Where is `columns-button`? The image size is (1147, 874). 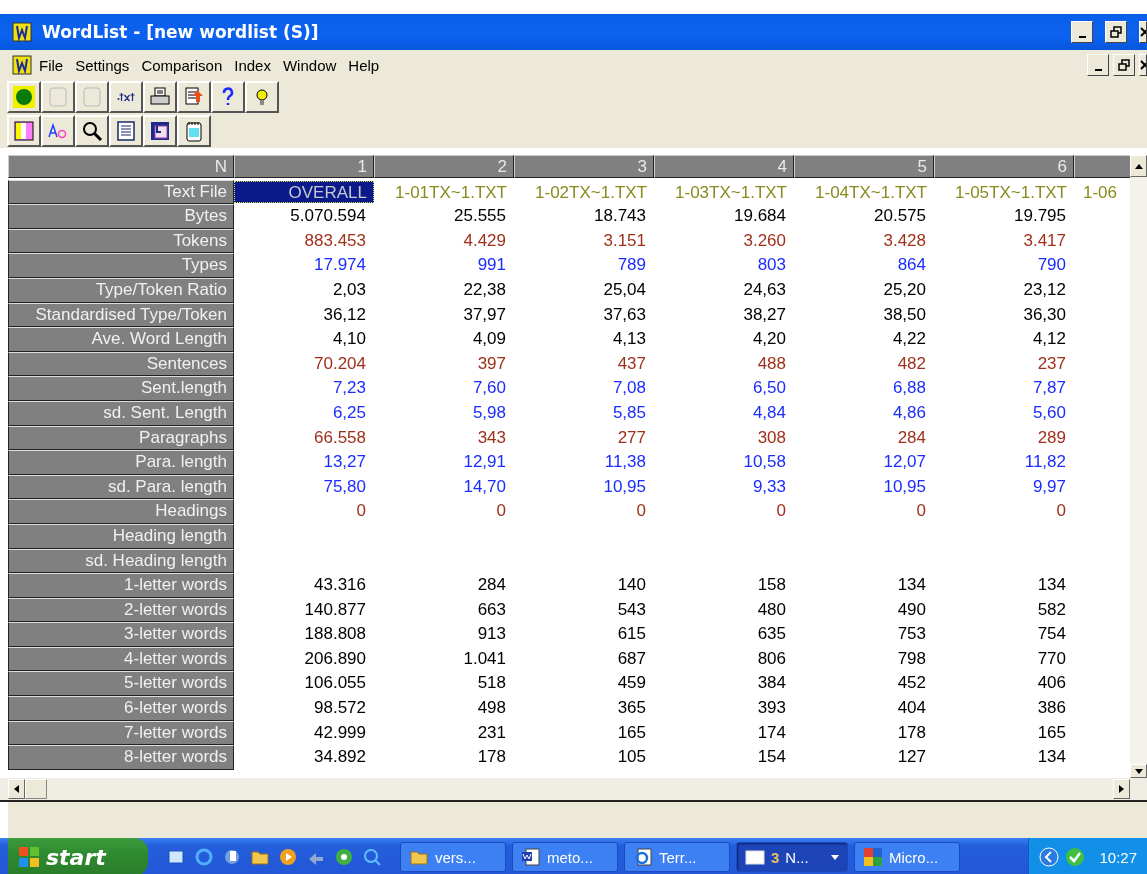 columns-button is located at coordinates (24, 131).